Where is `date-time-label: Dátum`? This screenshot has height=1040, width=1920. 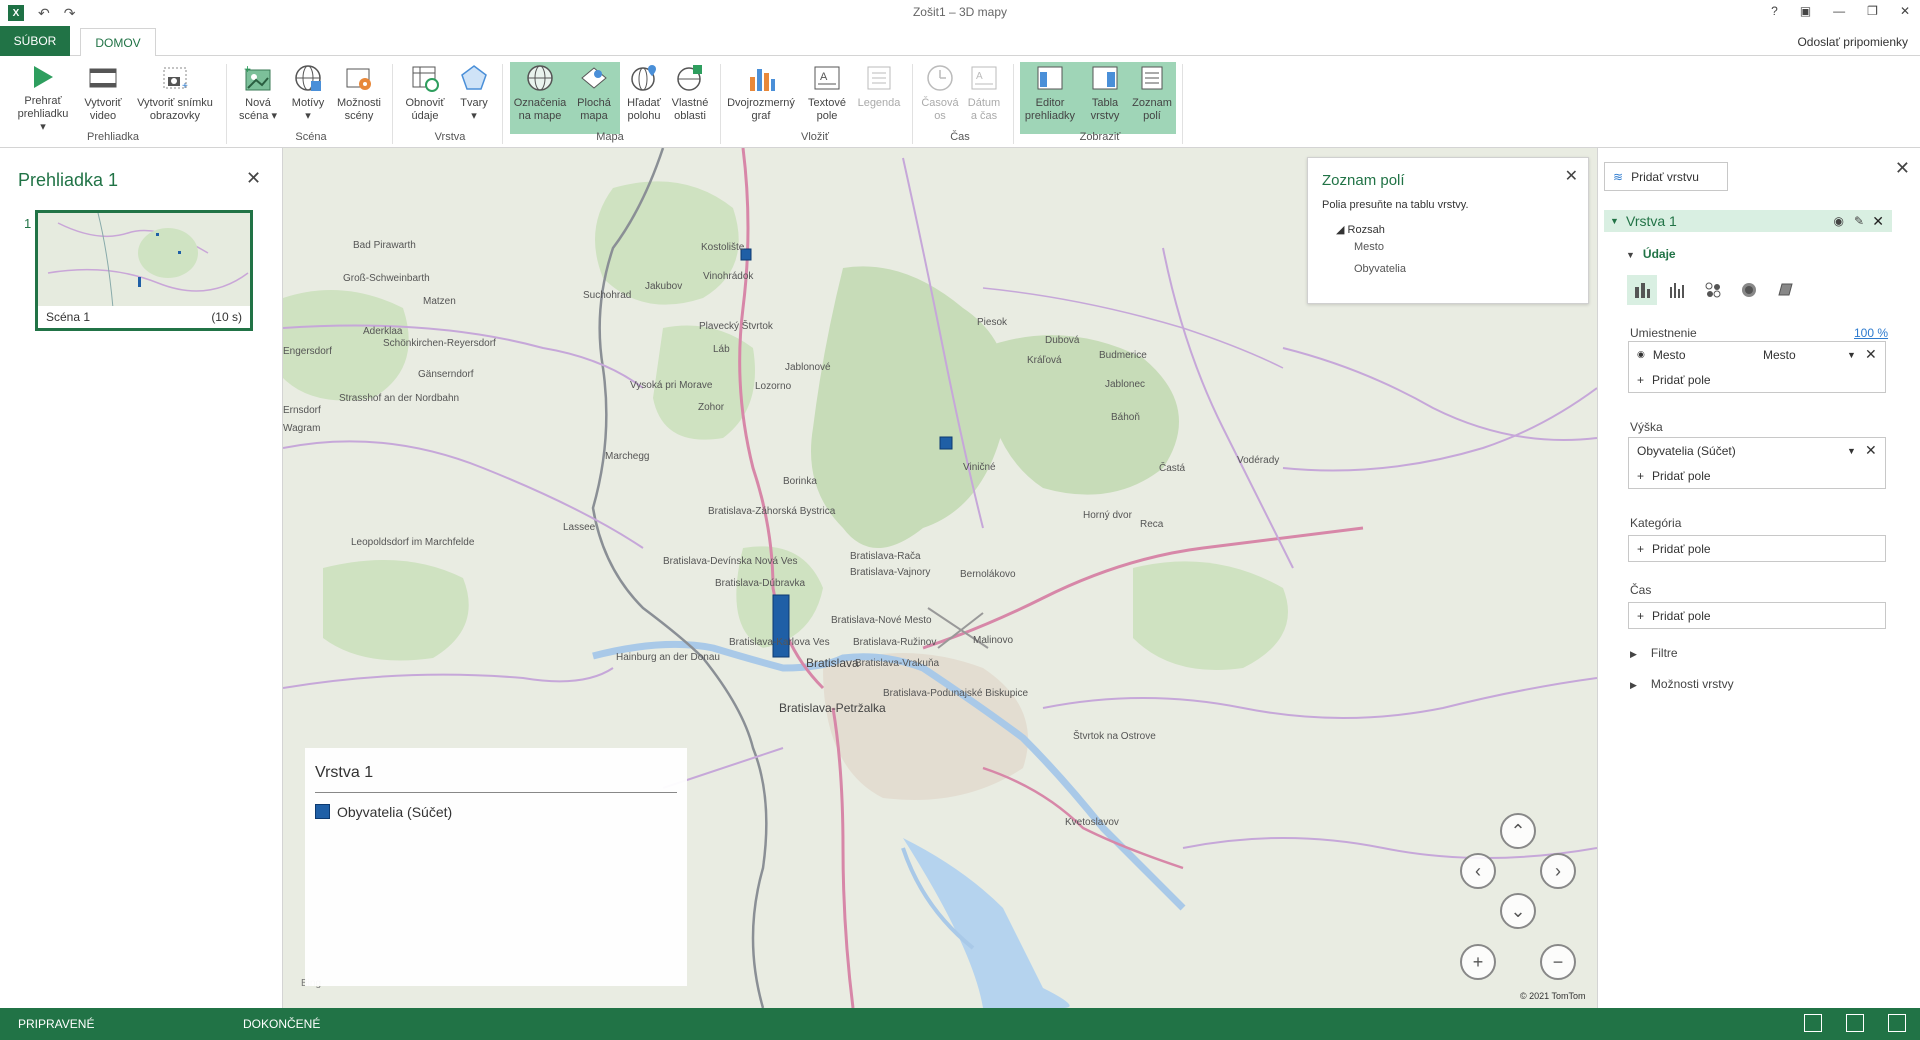
date-time-label: Dátum is located at coordinates (984, 103).